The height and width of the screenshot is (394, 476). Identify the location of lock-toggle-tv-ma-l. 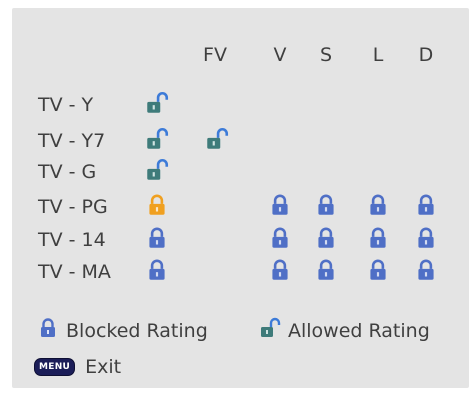
(378, 270).